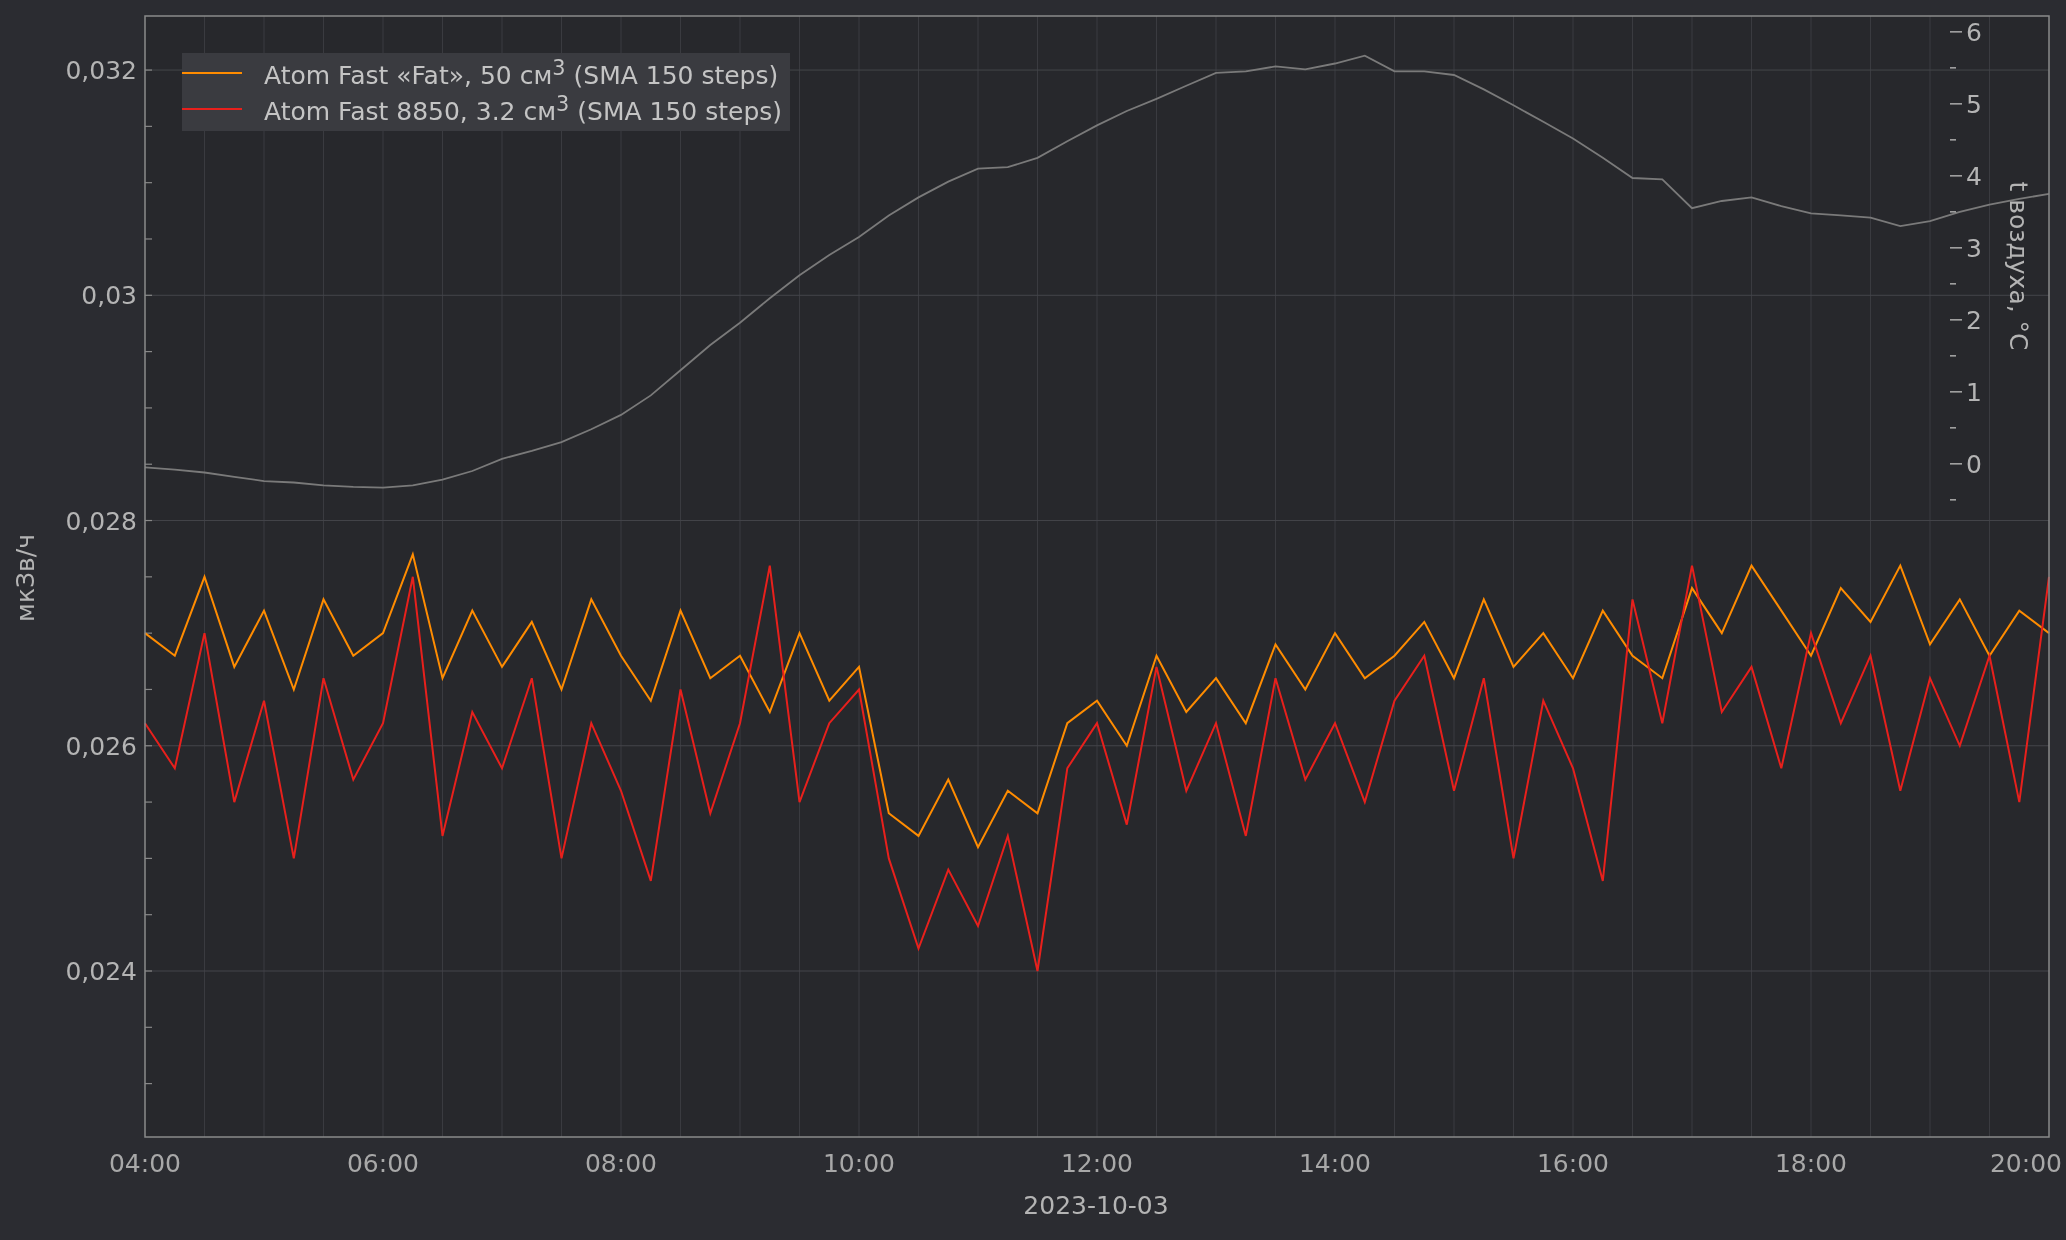 The width and height of the screenshot is (2066, 1240). What do you see at coordinates (1974, 248) in the screenshot?
I see `y2-tick-label: 3` at bounding box center [1974, 248].